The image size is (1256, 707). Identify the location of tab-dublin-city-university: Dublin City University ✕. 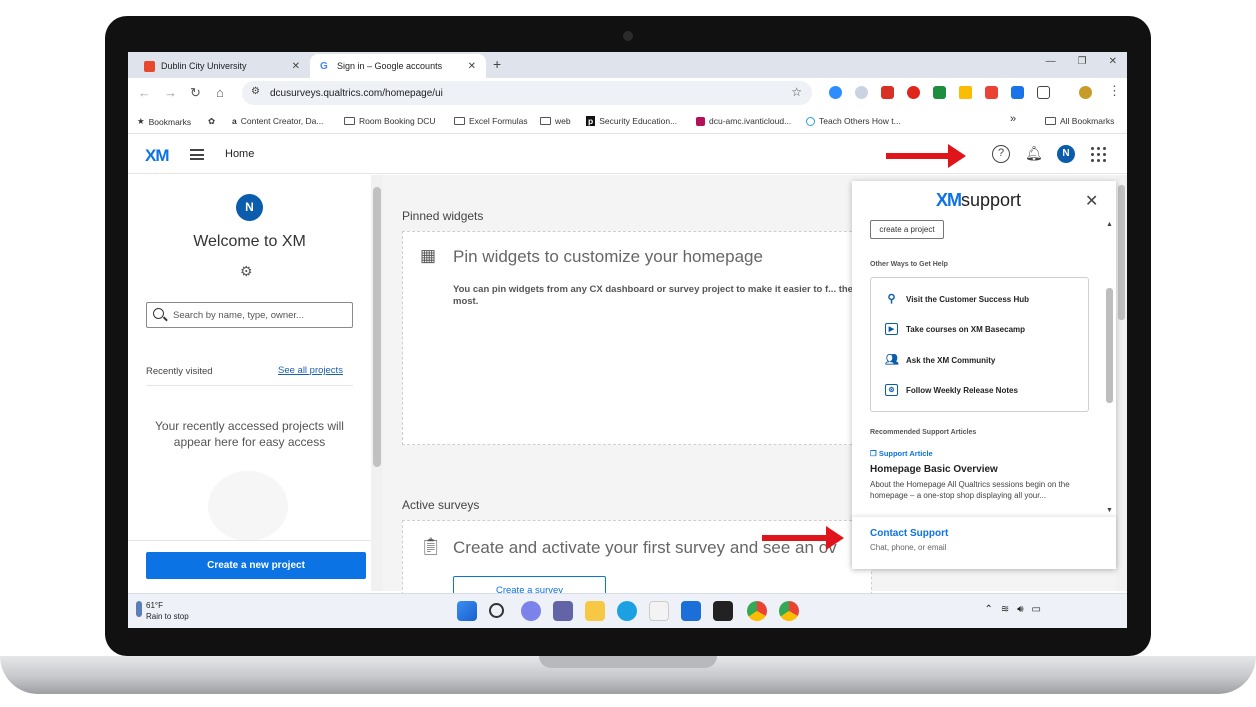
(222, 66).